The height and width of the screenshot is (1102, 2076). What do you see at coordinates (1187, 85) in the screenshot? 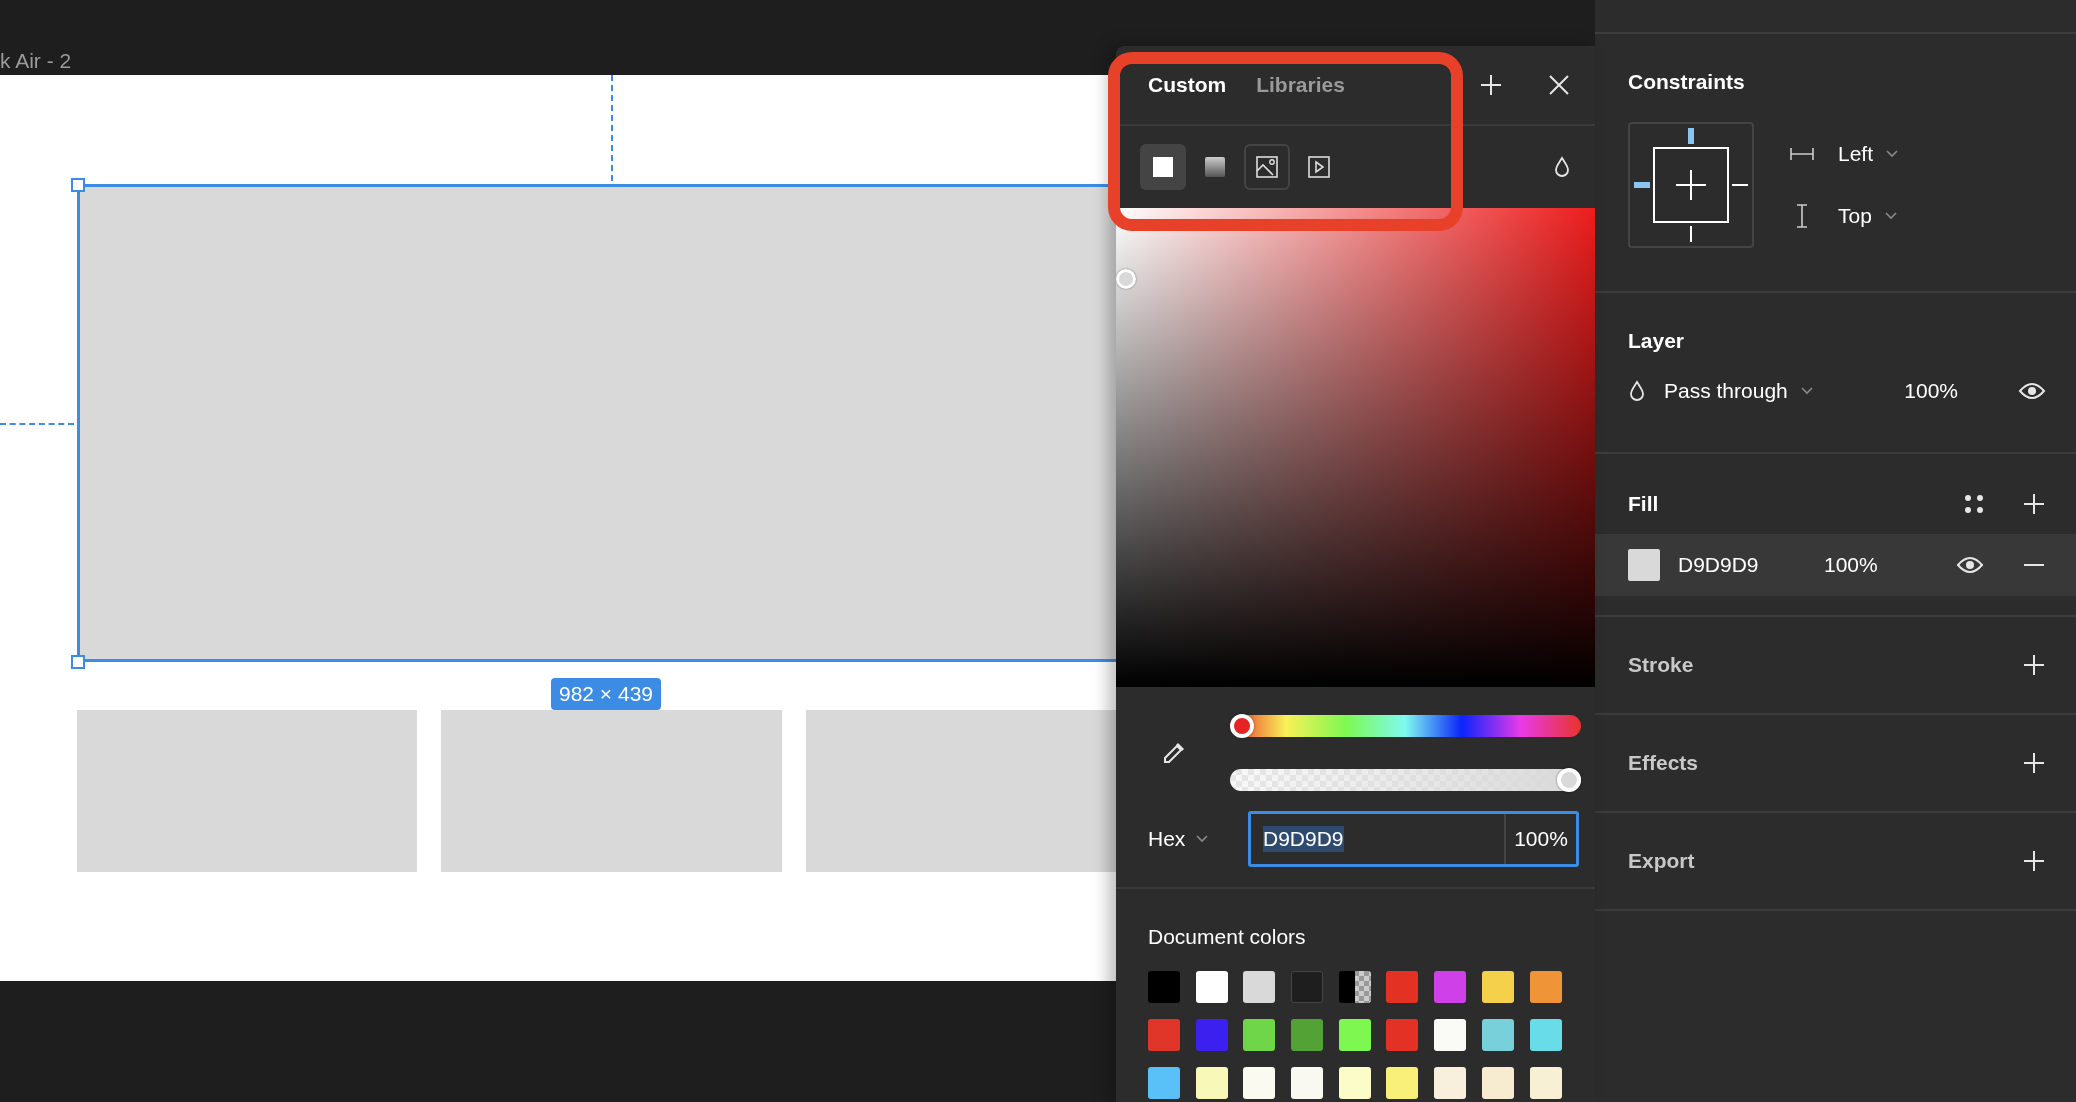
I see `picker-tab: Custom` at bounding box center [1187, 85].